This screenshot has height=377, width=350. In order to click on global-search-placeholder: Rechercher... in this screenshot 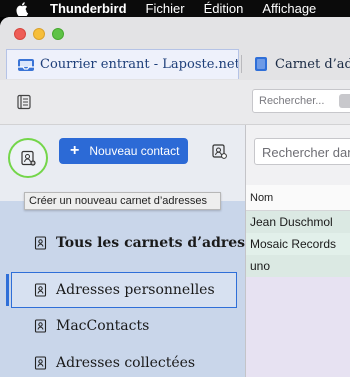, I will do `click(292, 101)`.